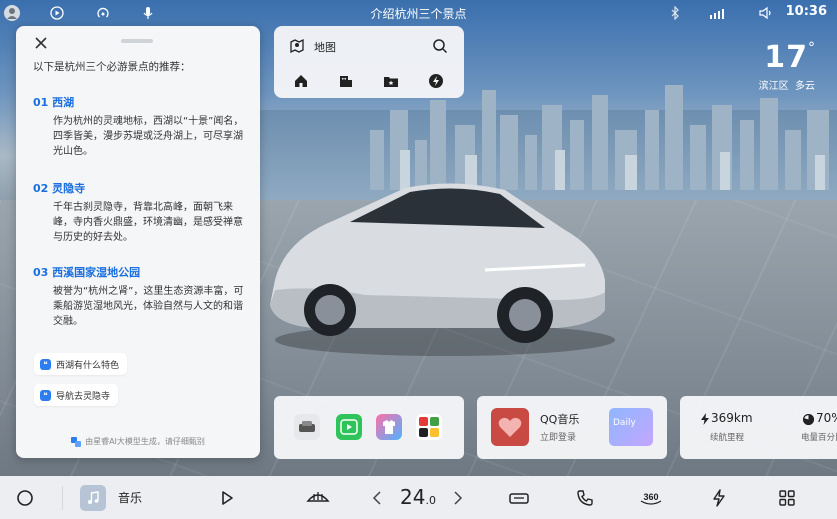 Image resolution: width=837 pixels, height=519 pixels. Describe the element at coordinates (88, 365) in the screenshot. I see `suggestion-label: 西湖有什么特色` at that location.